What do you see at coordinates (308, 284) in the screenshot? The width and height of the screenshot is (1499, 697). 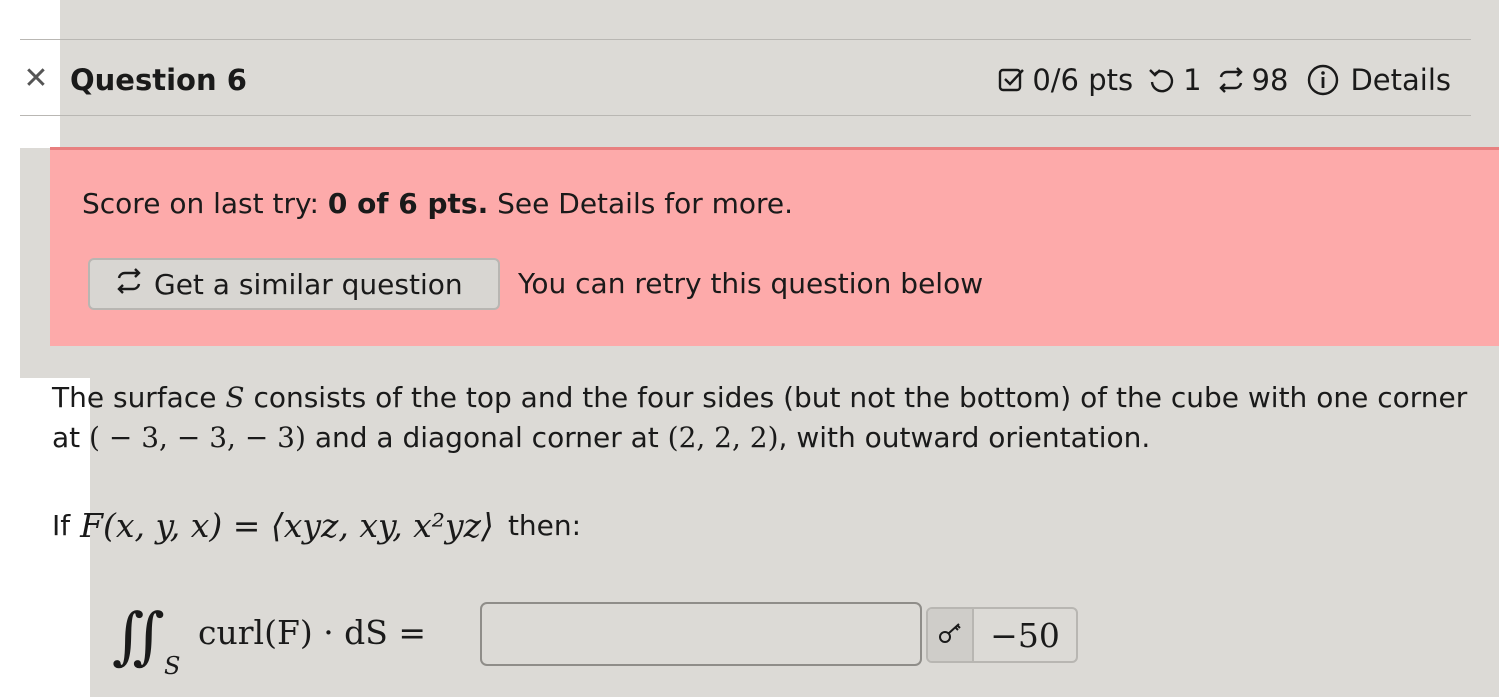 I see `similar-question-label: Get a similar question` at bounding box center [308, 284].